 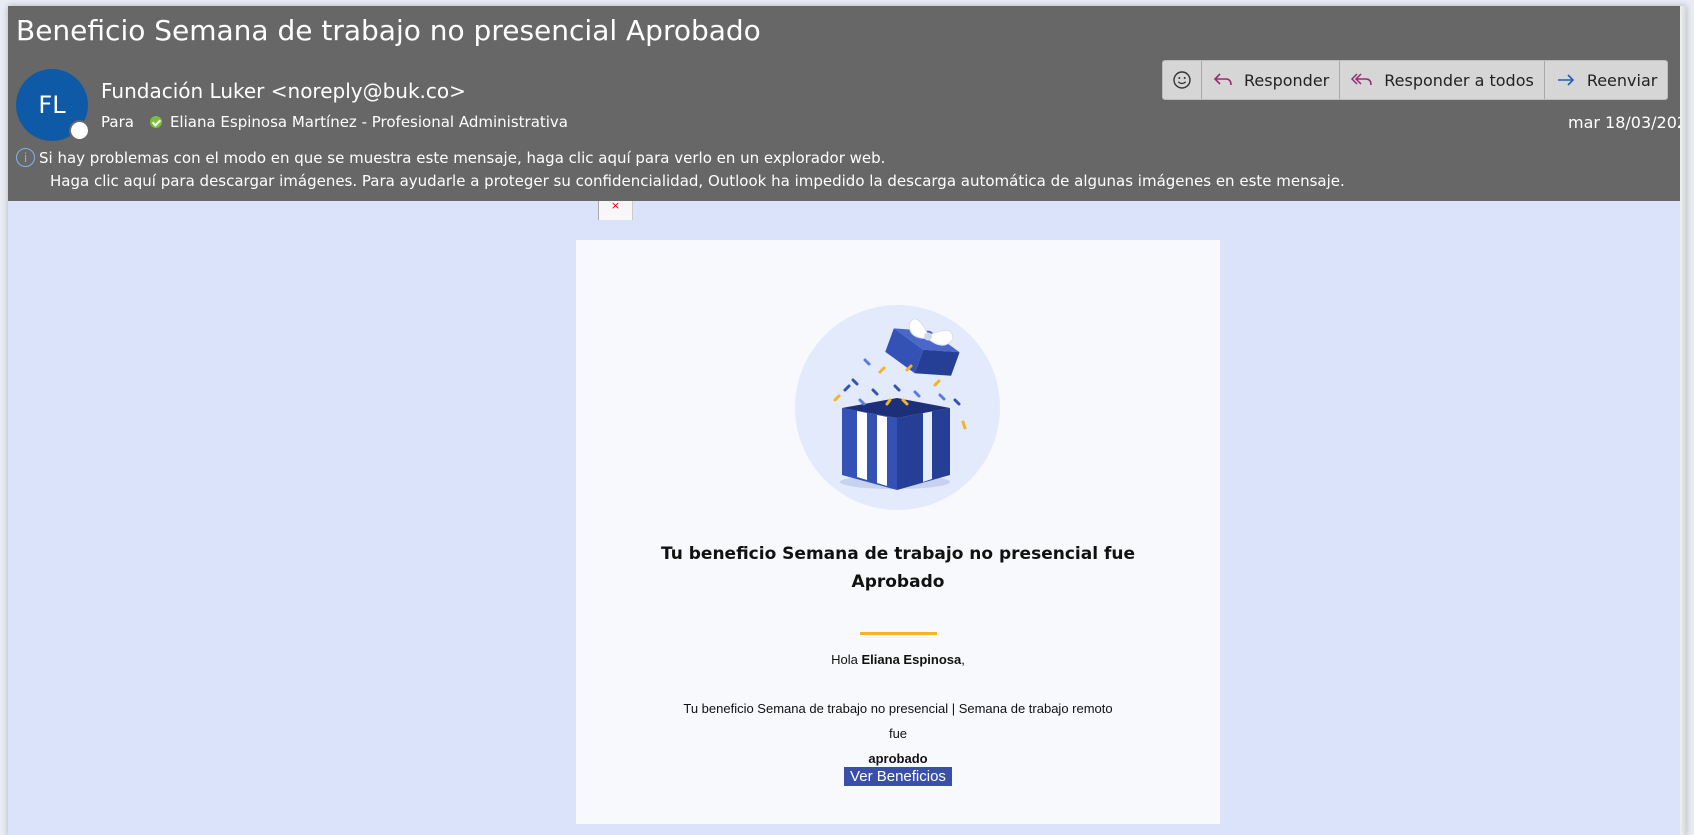 What do you see at coordinates (155, 122) in the screenshot?
I see `recipient-verified-icon` at bounding box center [155, 122].